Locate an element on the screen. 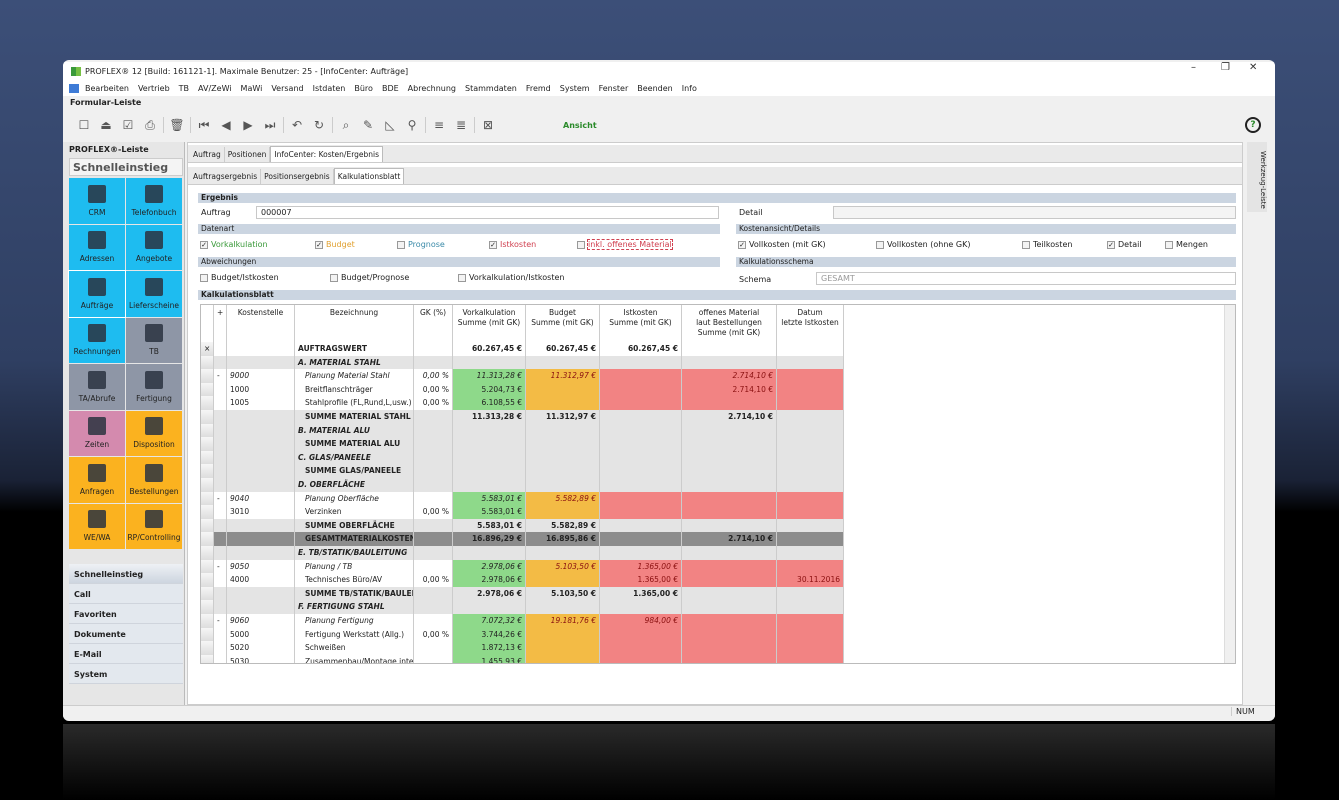 The image size is (1339, 800). column-header: GK (%) is located at coordinates (433, 323).